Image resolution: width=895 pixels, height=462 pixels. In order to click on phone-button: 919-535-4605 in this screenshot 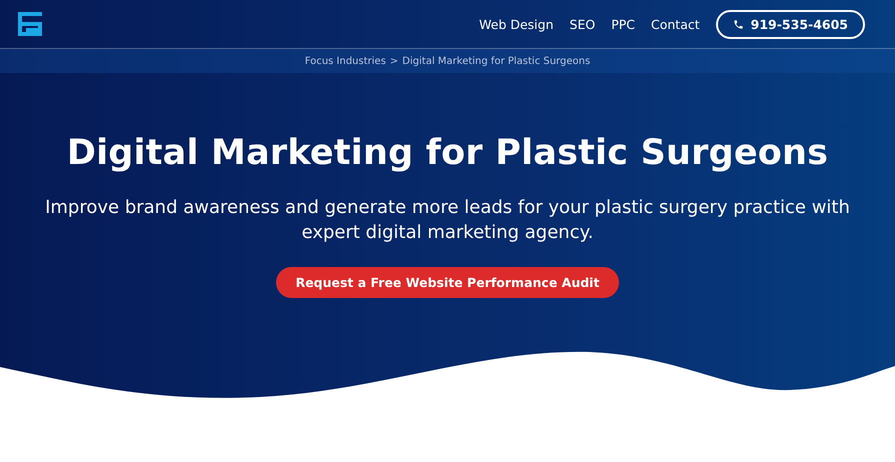, I will do `click(790, 24)`.